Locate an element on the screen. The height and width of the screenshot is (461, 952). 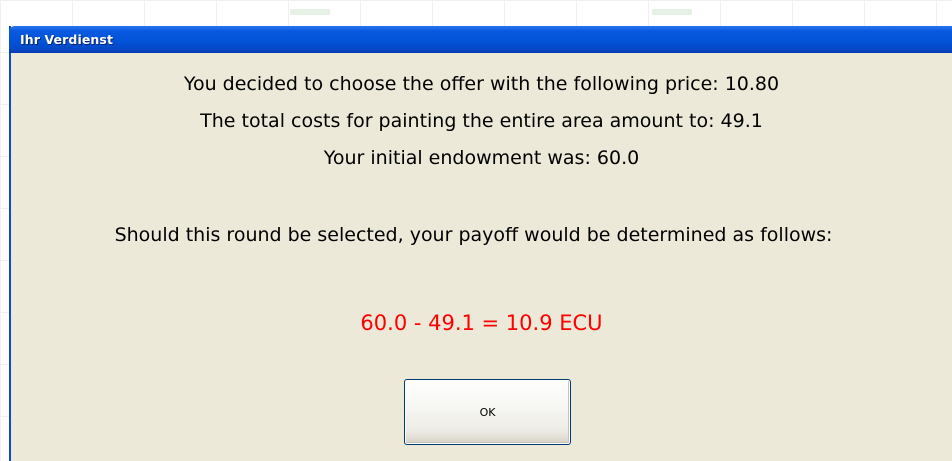
payoff-result-text: 60.0 - 49.1 = 10.9 ECU is located at coordinates (481, 323).